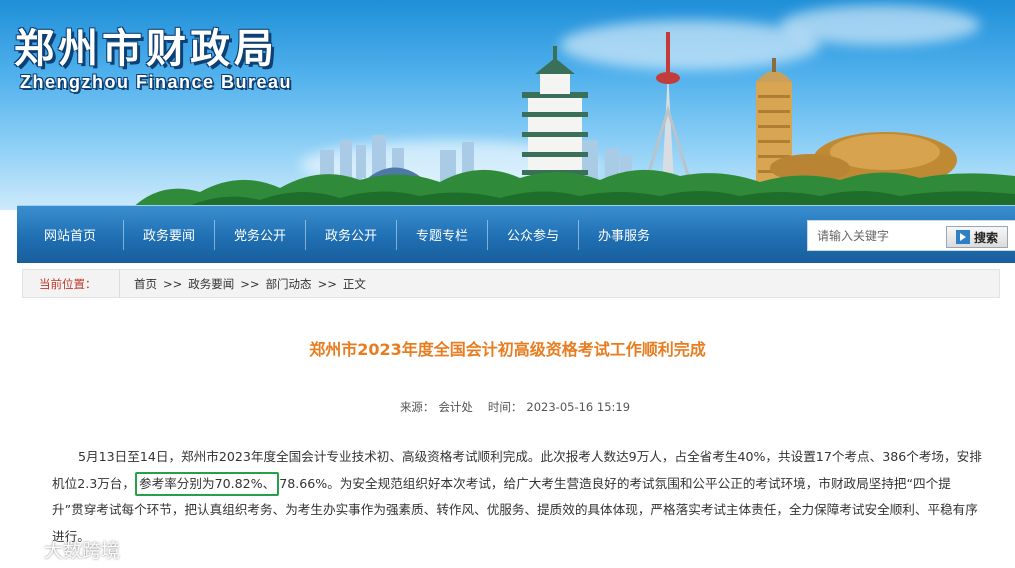  Describe the element at coordinates (156, 82) in the screenshot. I see `site-logo-english: Zhengzhou Finance Bureau` at that location.